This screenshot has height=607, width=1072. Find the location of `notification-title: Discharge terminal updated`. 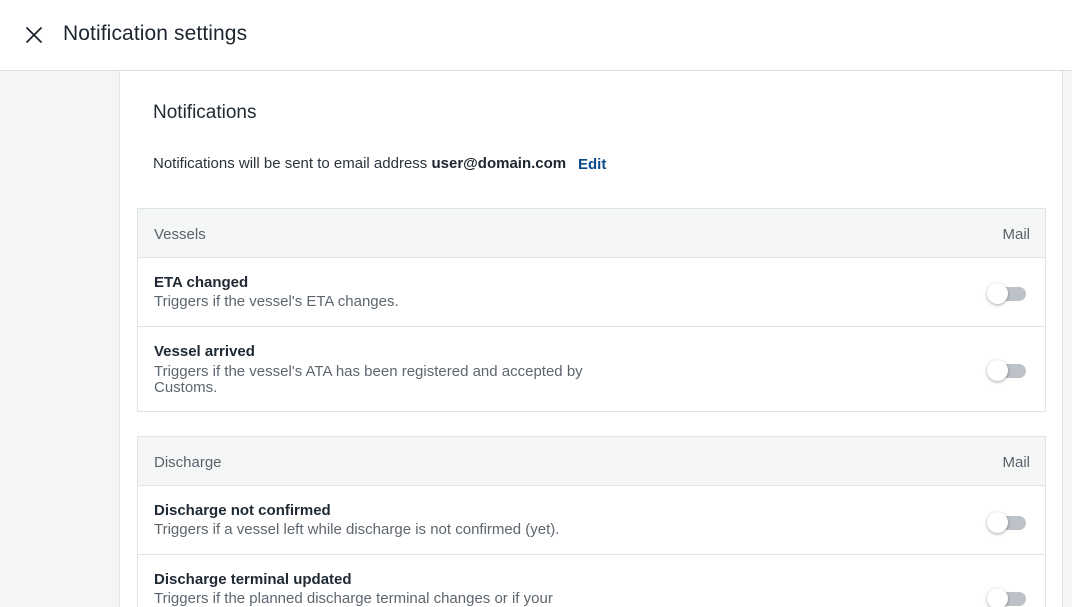

notification-title: Discharge terminal updated is located at coordinates (253, 579).